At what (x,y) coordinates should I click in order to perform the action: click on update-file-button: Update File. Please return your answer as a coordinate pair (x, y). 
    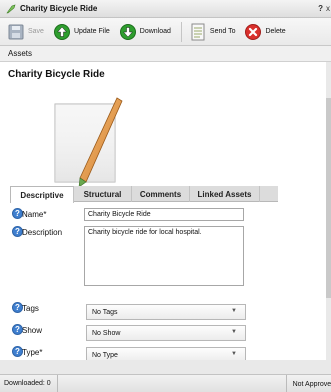
    Looking at the image, I should click on (81, 32).